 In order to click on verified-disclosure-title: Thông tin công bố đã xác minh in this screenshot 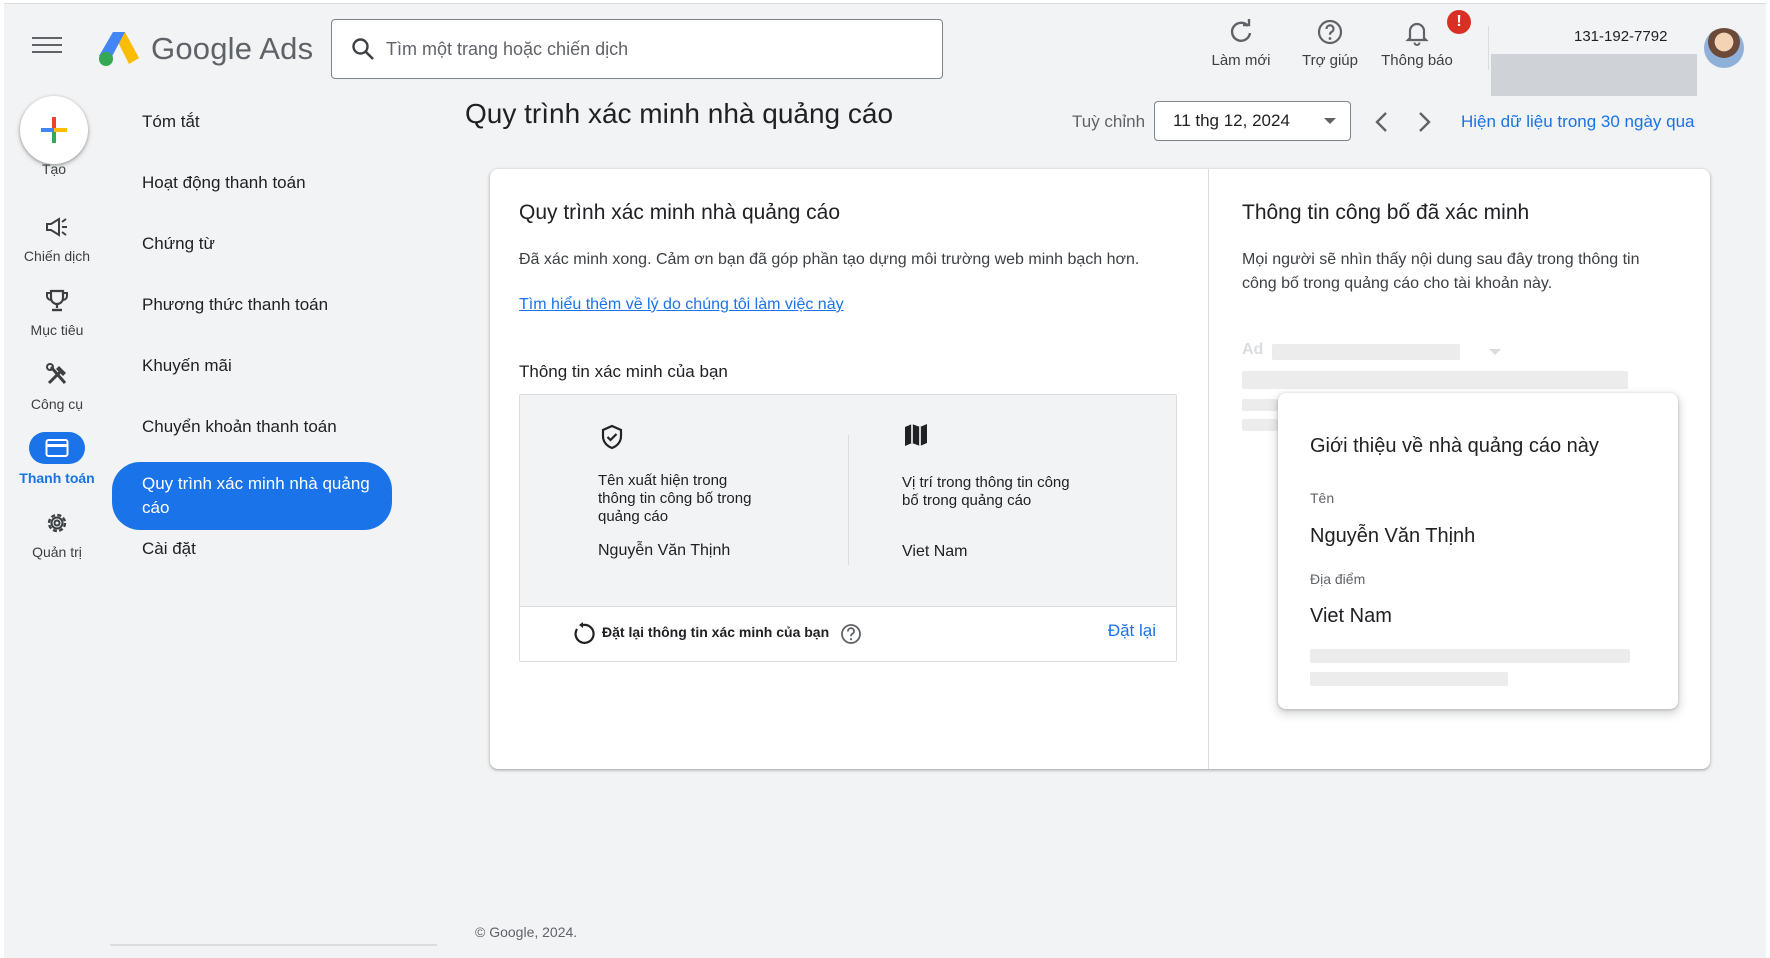, I will do `click(1386, 212)`.